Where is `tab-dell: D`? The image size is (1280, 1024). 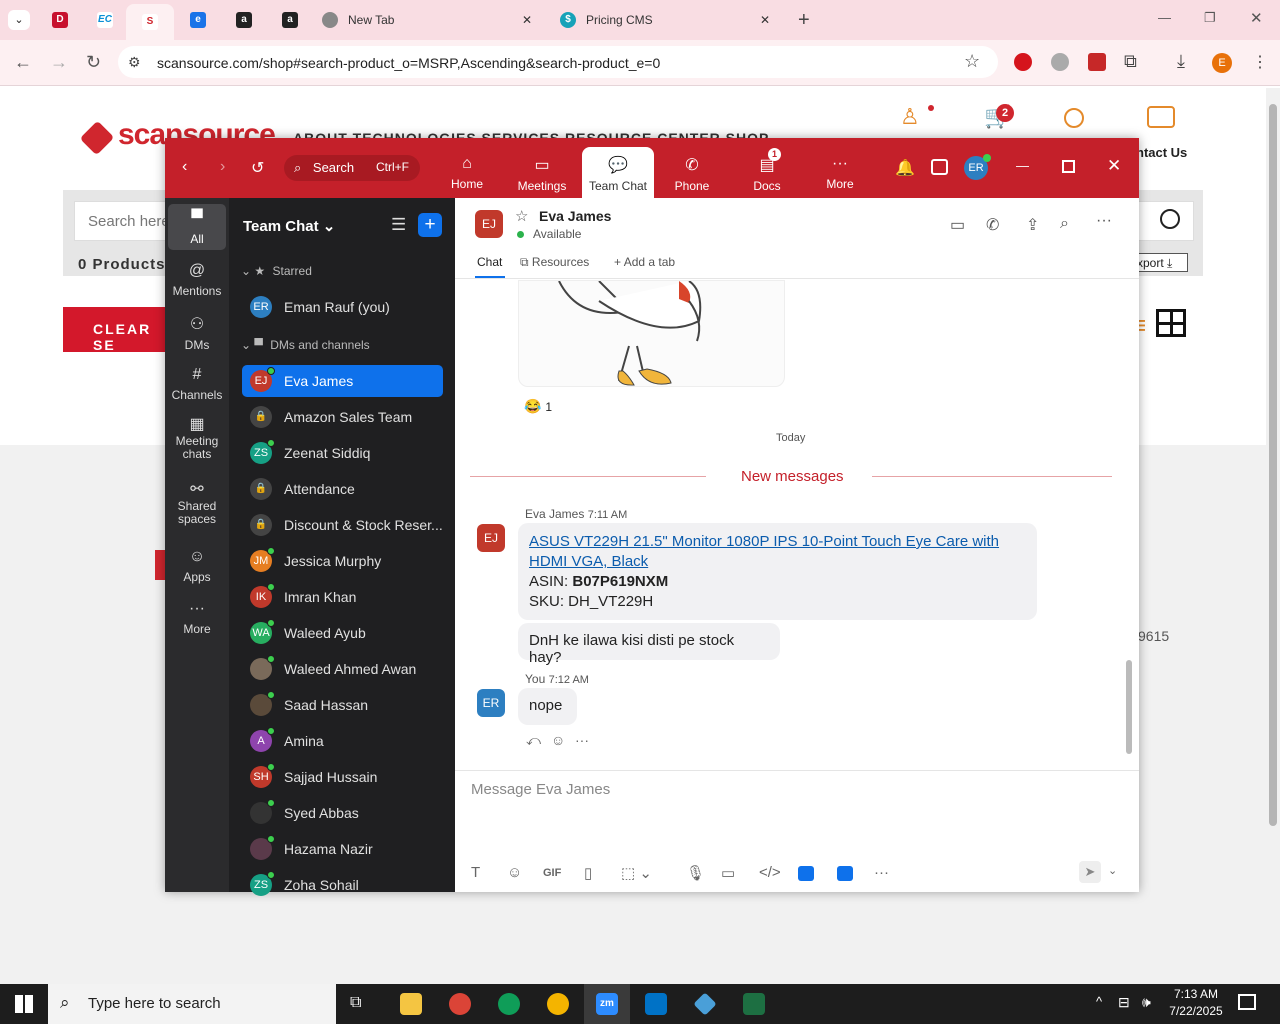 tab-dell: D is located at coordinates (60, 20).